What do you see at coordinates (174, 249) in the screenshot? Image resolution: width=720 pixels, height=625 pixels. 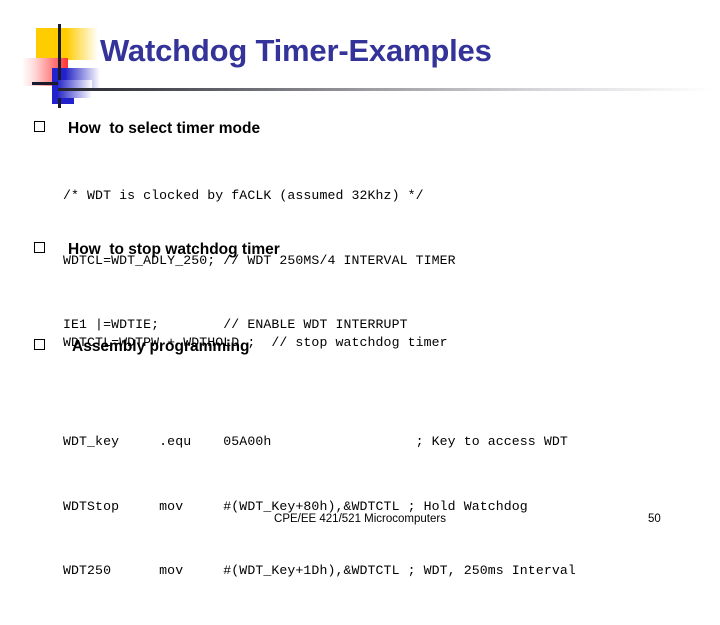 I see `bullet-heading-label: How to stop watchdog timer` at bounding box center [174, 249].